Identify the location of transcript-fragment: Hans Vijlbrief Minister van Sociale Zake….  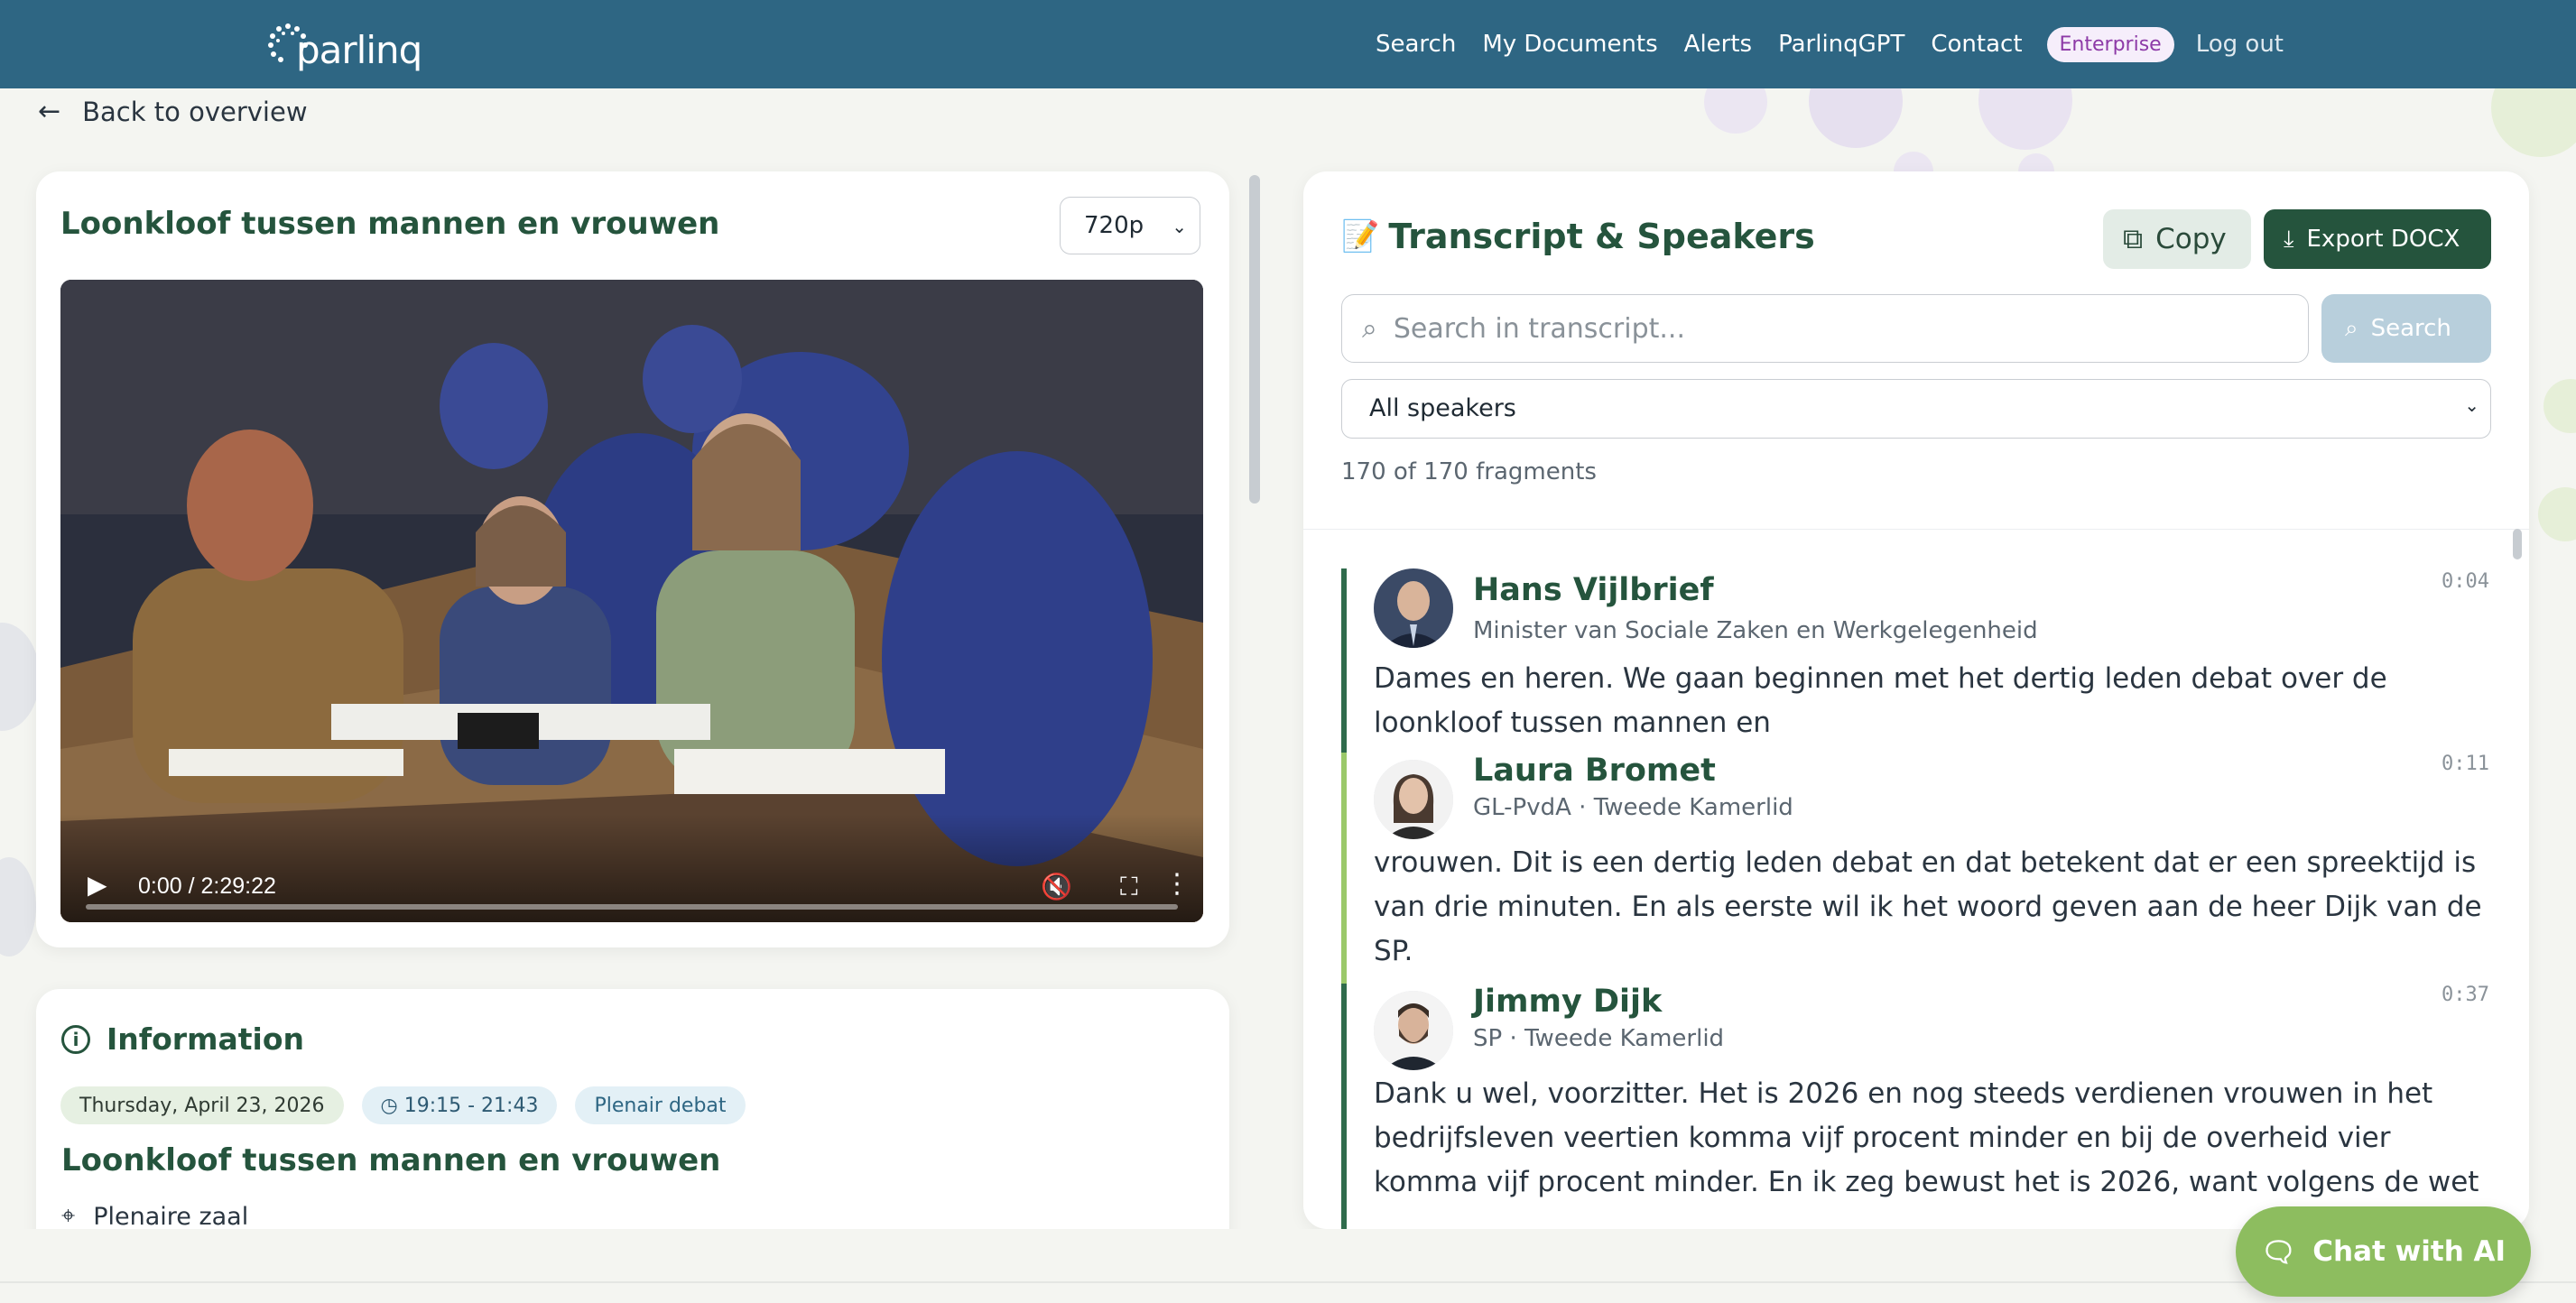
(1923, 661).